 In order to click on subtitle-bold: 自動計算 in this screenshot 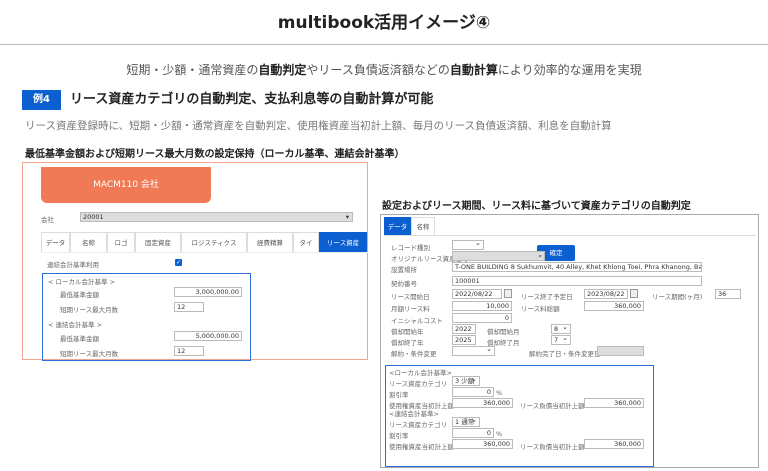, I will do `click(473, 70)`.